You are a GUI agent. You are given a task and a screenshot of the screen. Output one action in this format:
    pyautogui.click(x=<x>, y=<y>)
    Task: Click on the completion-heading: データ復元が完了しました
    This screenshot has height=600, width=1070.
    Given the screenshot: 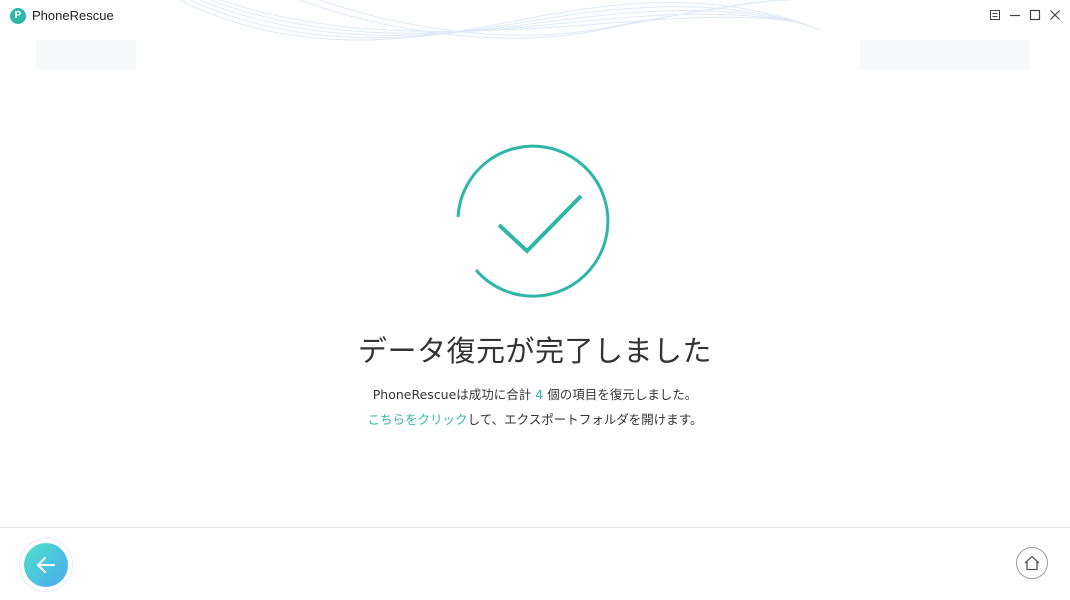 What is the action you would take?
    pyautogui.click(x=534, y=351)
    